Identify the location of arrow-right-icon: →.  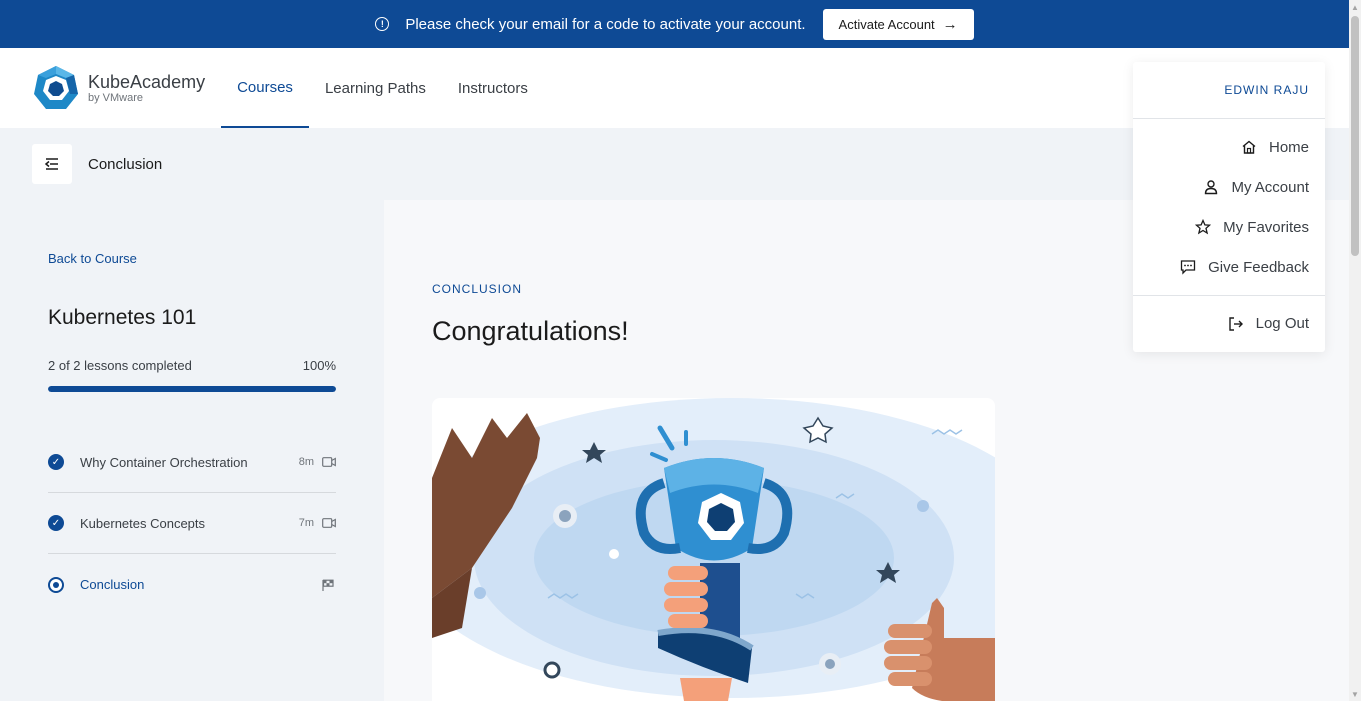
(950, 24).